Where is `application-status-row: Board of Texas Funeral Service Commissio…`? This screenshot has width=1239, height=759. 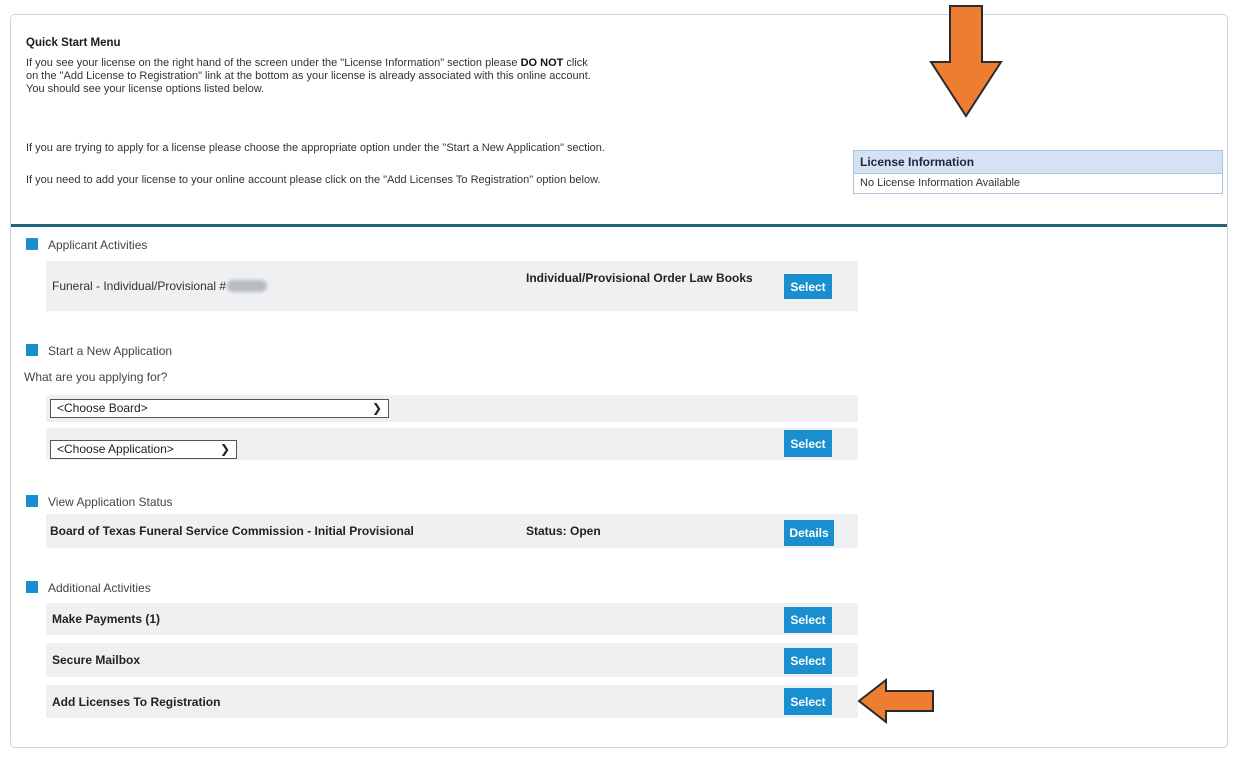 application-status-row: Board of Texas Funeral Service Commissio… is located at coordinates (452, 531).